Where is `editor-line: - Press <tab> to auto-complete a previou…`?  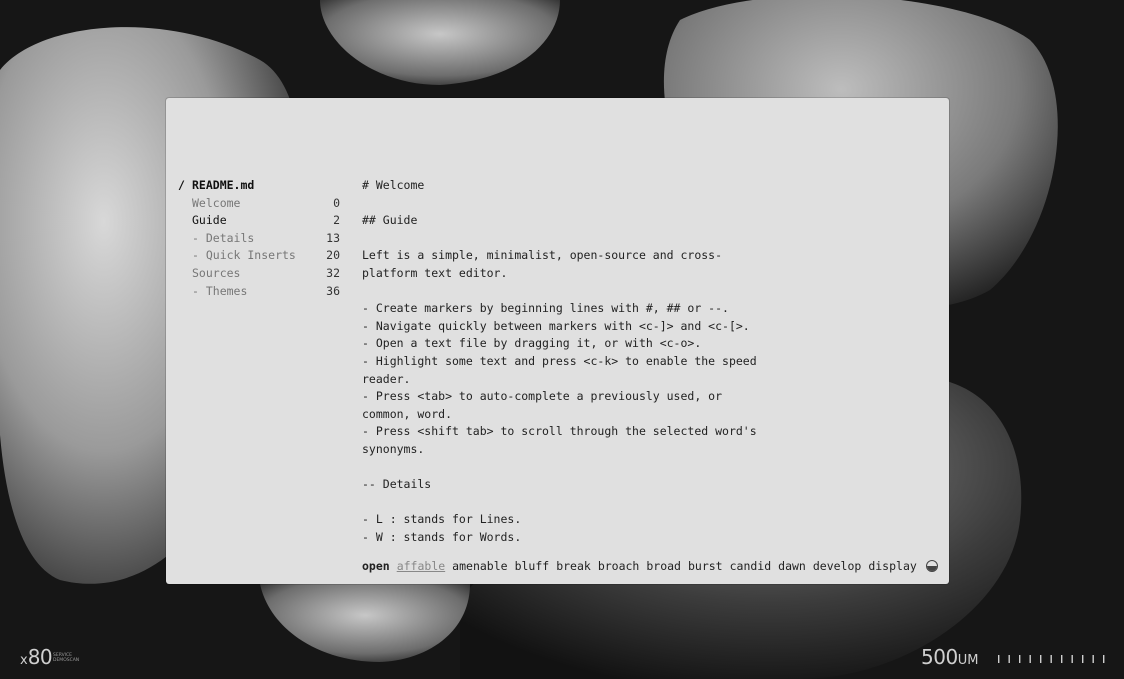 editor-line: - Press <tab> to auto-complete a previou… is located at coordinates (542, 396).